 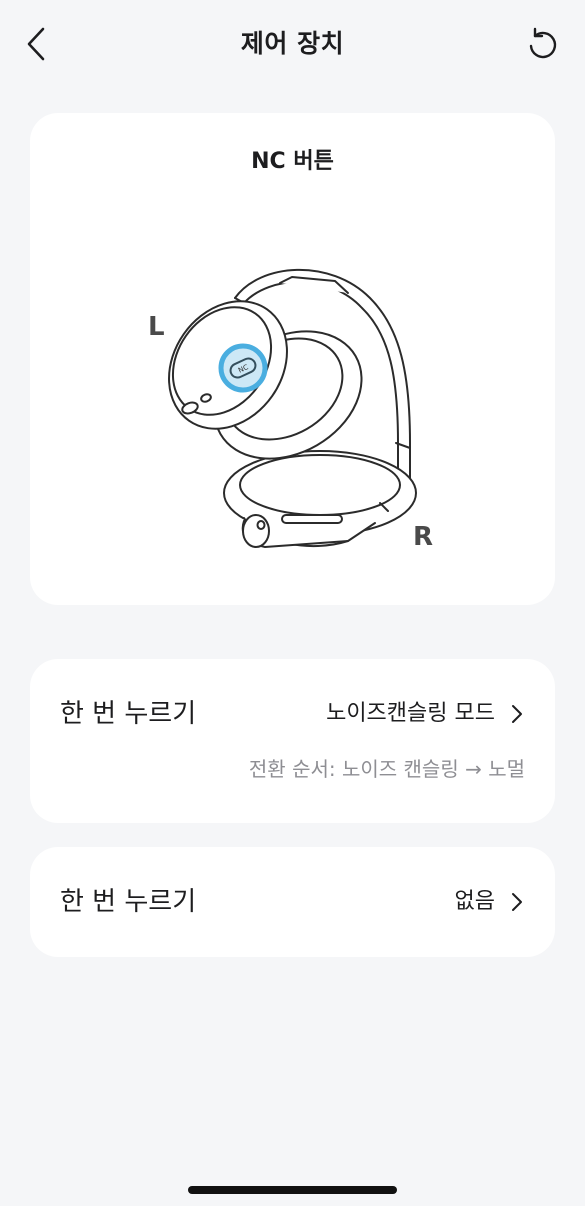 I want to click on page-title: 제어 장치, so click(x=292, y=43).